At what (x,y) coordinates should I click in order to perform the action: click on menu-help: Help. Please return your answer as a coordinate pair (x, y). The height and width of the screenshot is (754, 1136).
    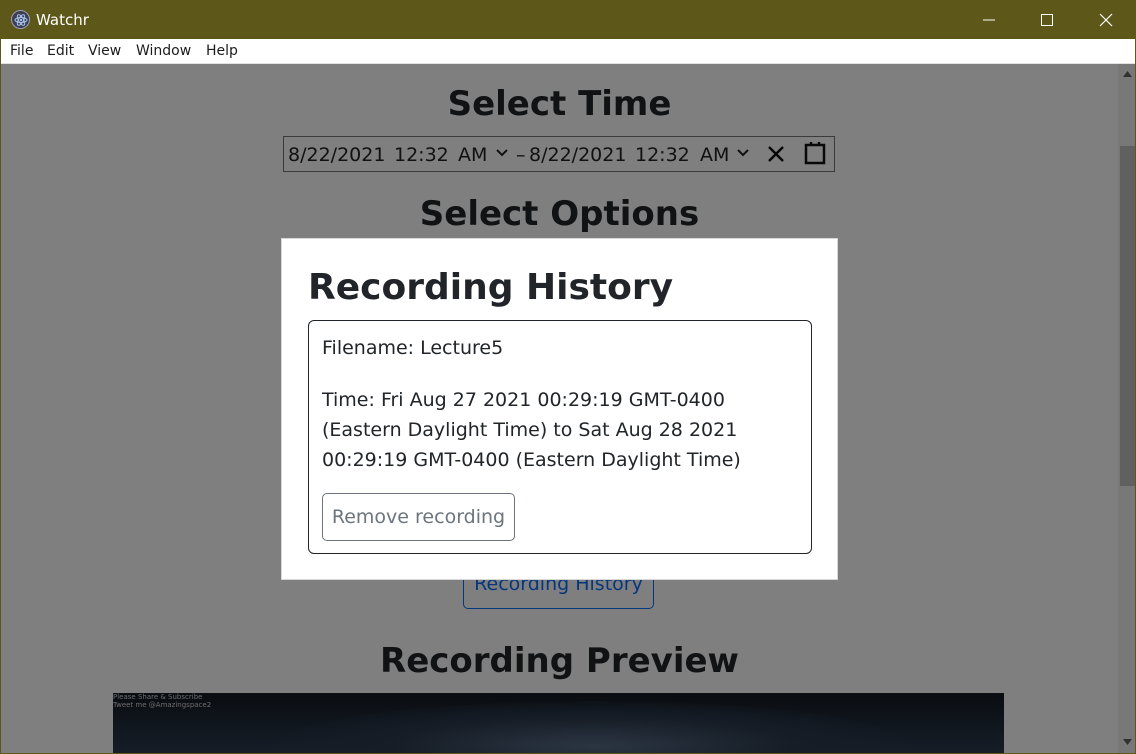
    Looking at the image, I should click on (222, 51).